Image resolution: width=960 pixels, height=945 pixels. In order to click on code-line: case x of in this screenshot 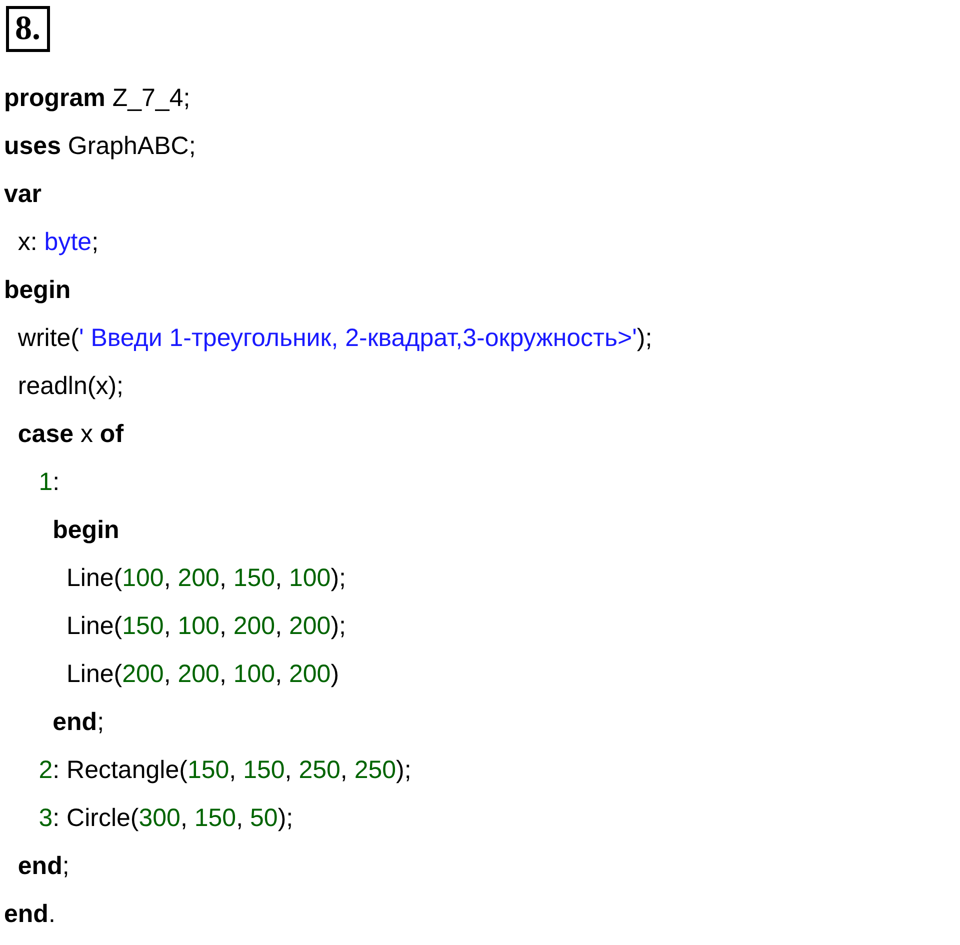, I will do `click(70, 434)`.